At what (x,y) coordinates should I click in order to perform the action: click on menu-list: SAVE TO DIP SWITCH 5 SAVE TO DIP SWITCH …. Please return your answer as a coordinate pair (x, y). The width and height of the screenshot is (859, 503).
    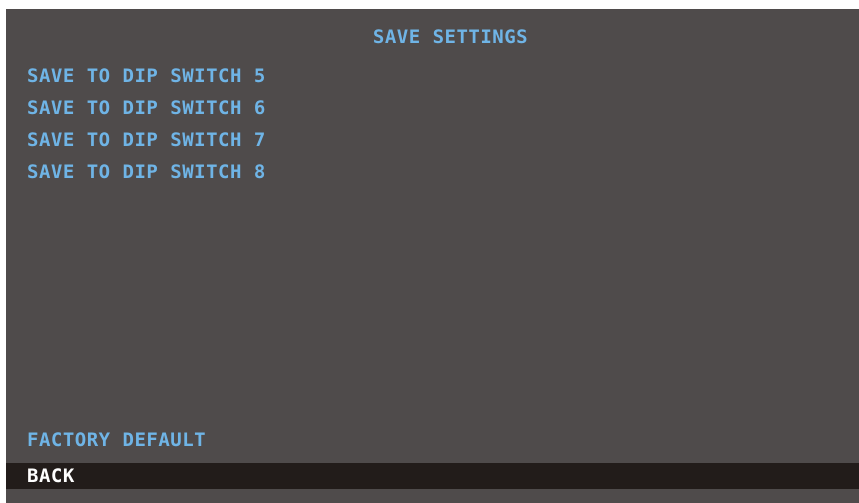
    Looking at the image, I should click on (146, 129).